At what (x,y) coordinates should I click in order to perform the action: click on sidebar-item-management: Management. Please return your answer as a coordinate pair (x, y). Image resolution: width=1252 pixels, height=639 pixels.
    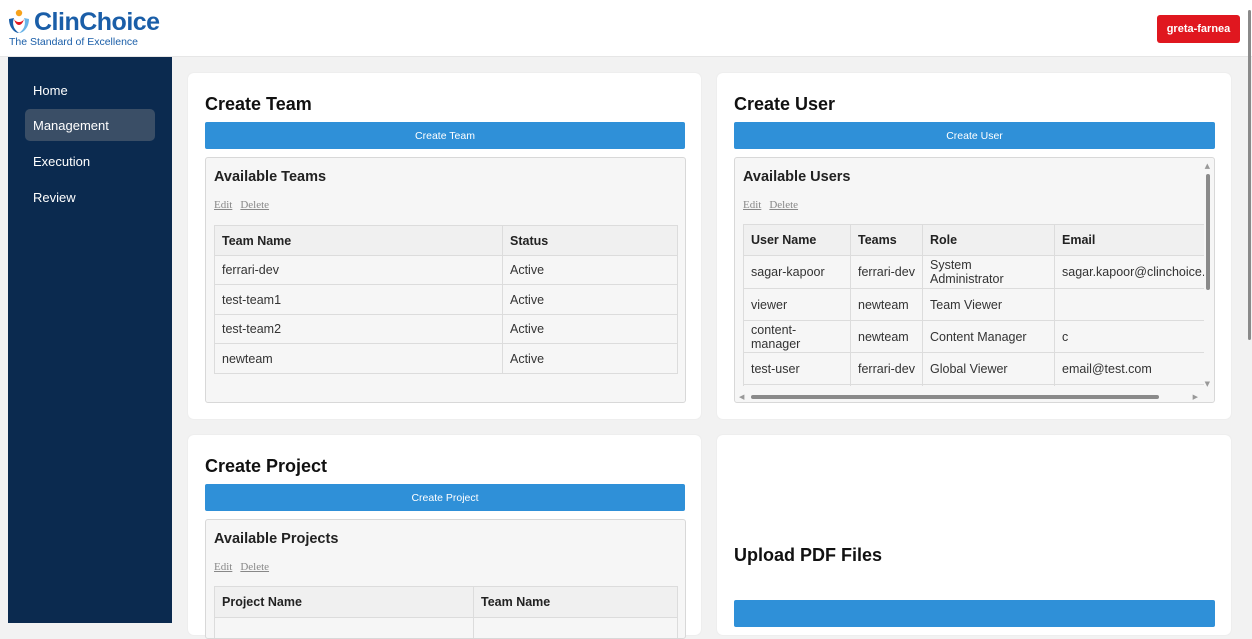
    Looking at the image, I should click on (90, 125).